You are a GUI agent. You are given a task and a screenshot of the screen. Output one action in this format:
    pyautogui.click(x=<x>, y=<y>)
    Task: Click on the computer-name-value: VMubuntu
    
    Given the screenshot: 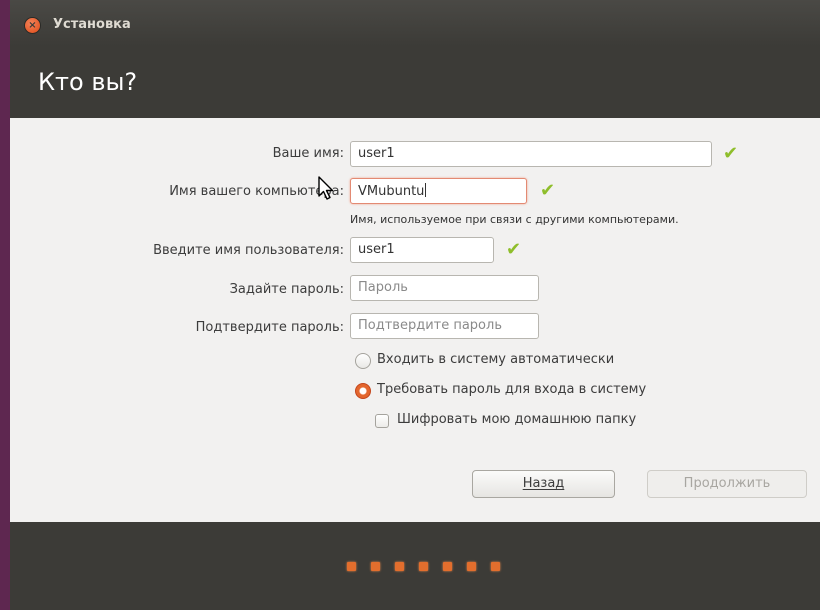 What is the action you would take?
    pyautogui.click(x=391, y=191)
    